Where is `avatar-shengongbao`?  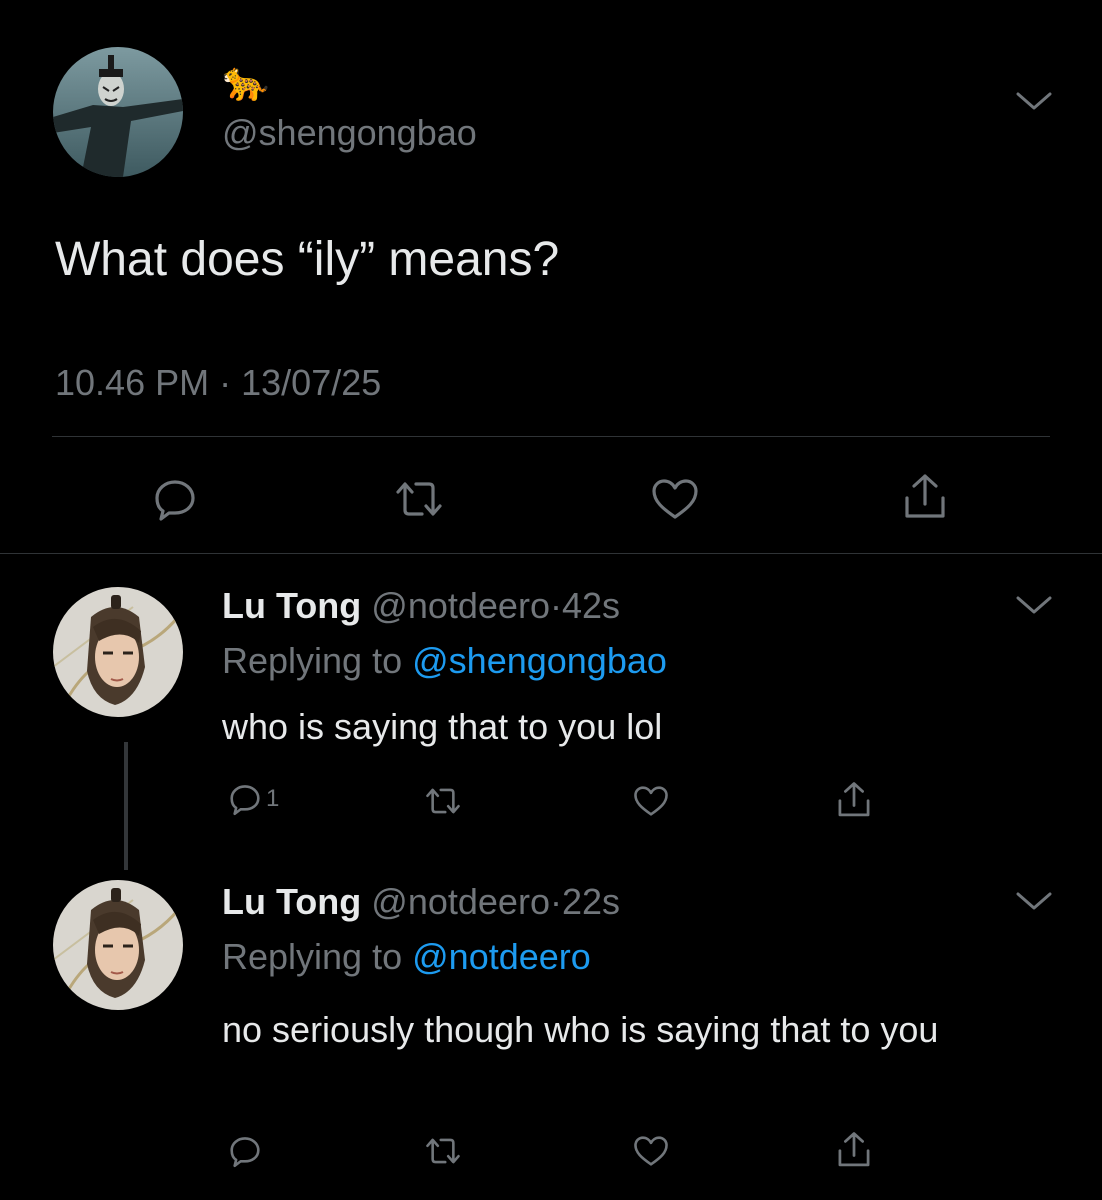
avatar-shengongbao is located at coordinates (118, 112).